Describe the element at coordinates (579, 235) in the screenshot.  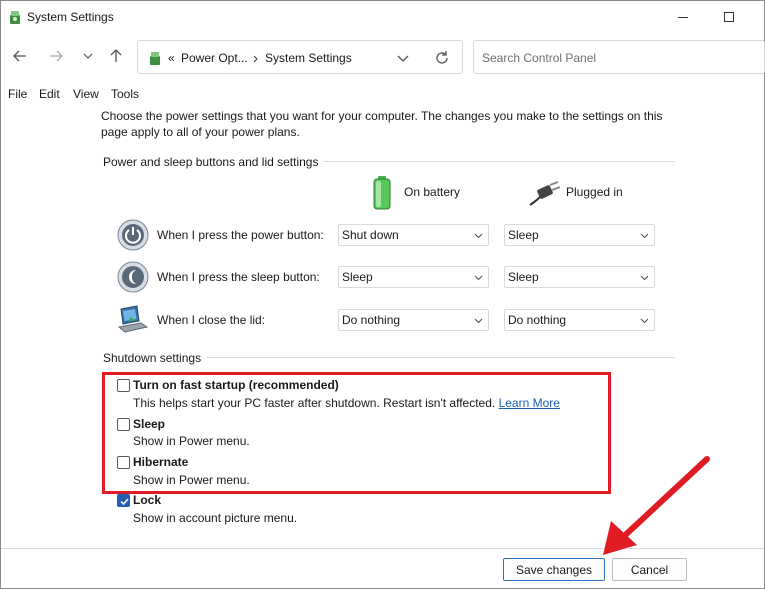
I see `power-button-plugged-select: Sleep` at that location.